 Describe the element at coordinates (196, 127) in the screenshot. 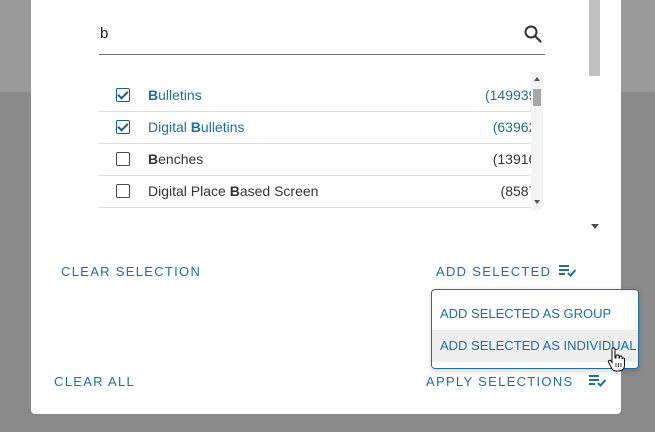

I see `list-item-label: Digital Bulletins` at that location.